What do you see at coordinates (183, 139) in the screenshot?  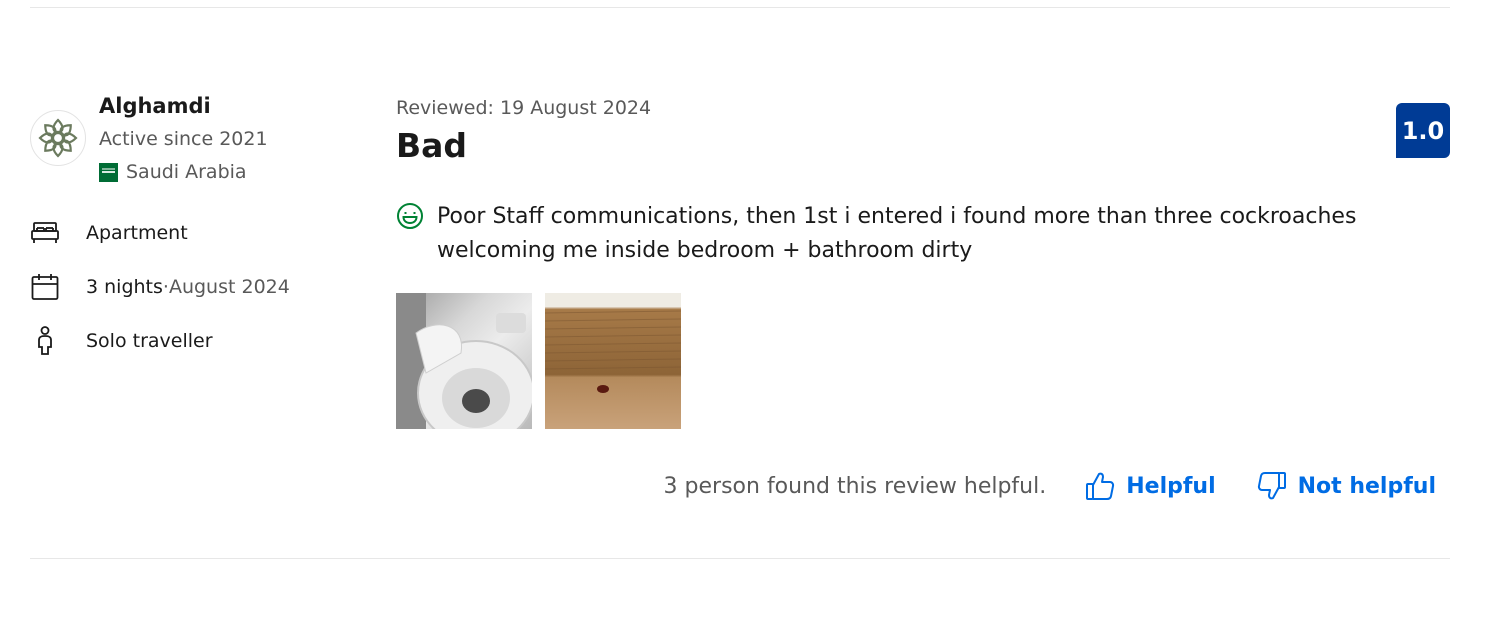 I see `reviewer-active-since: Active since 2021` at bounding box center [183, 139].